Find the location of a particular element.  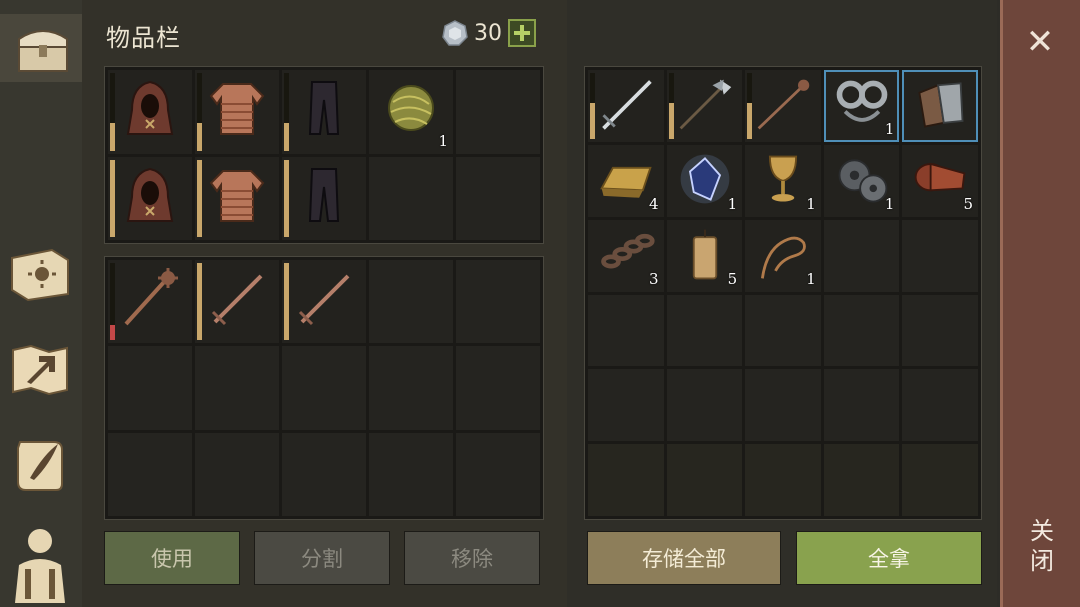

sun-book-tab is located at coordinates (40, 274).